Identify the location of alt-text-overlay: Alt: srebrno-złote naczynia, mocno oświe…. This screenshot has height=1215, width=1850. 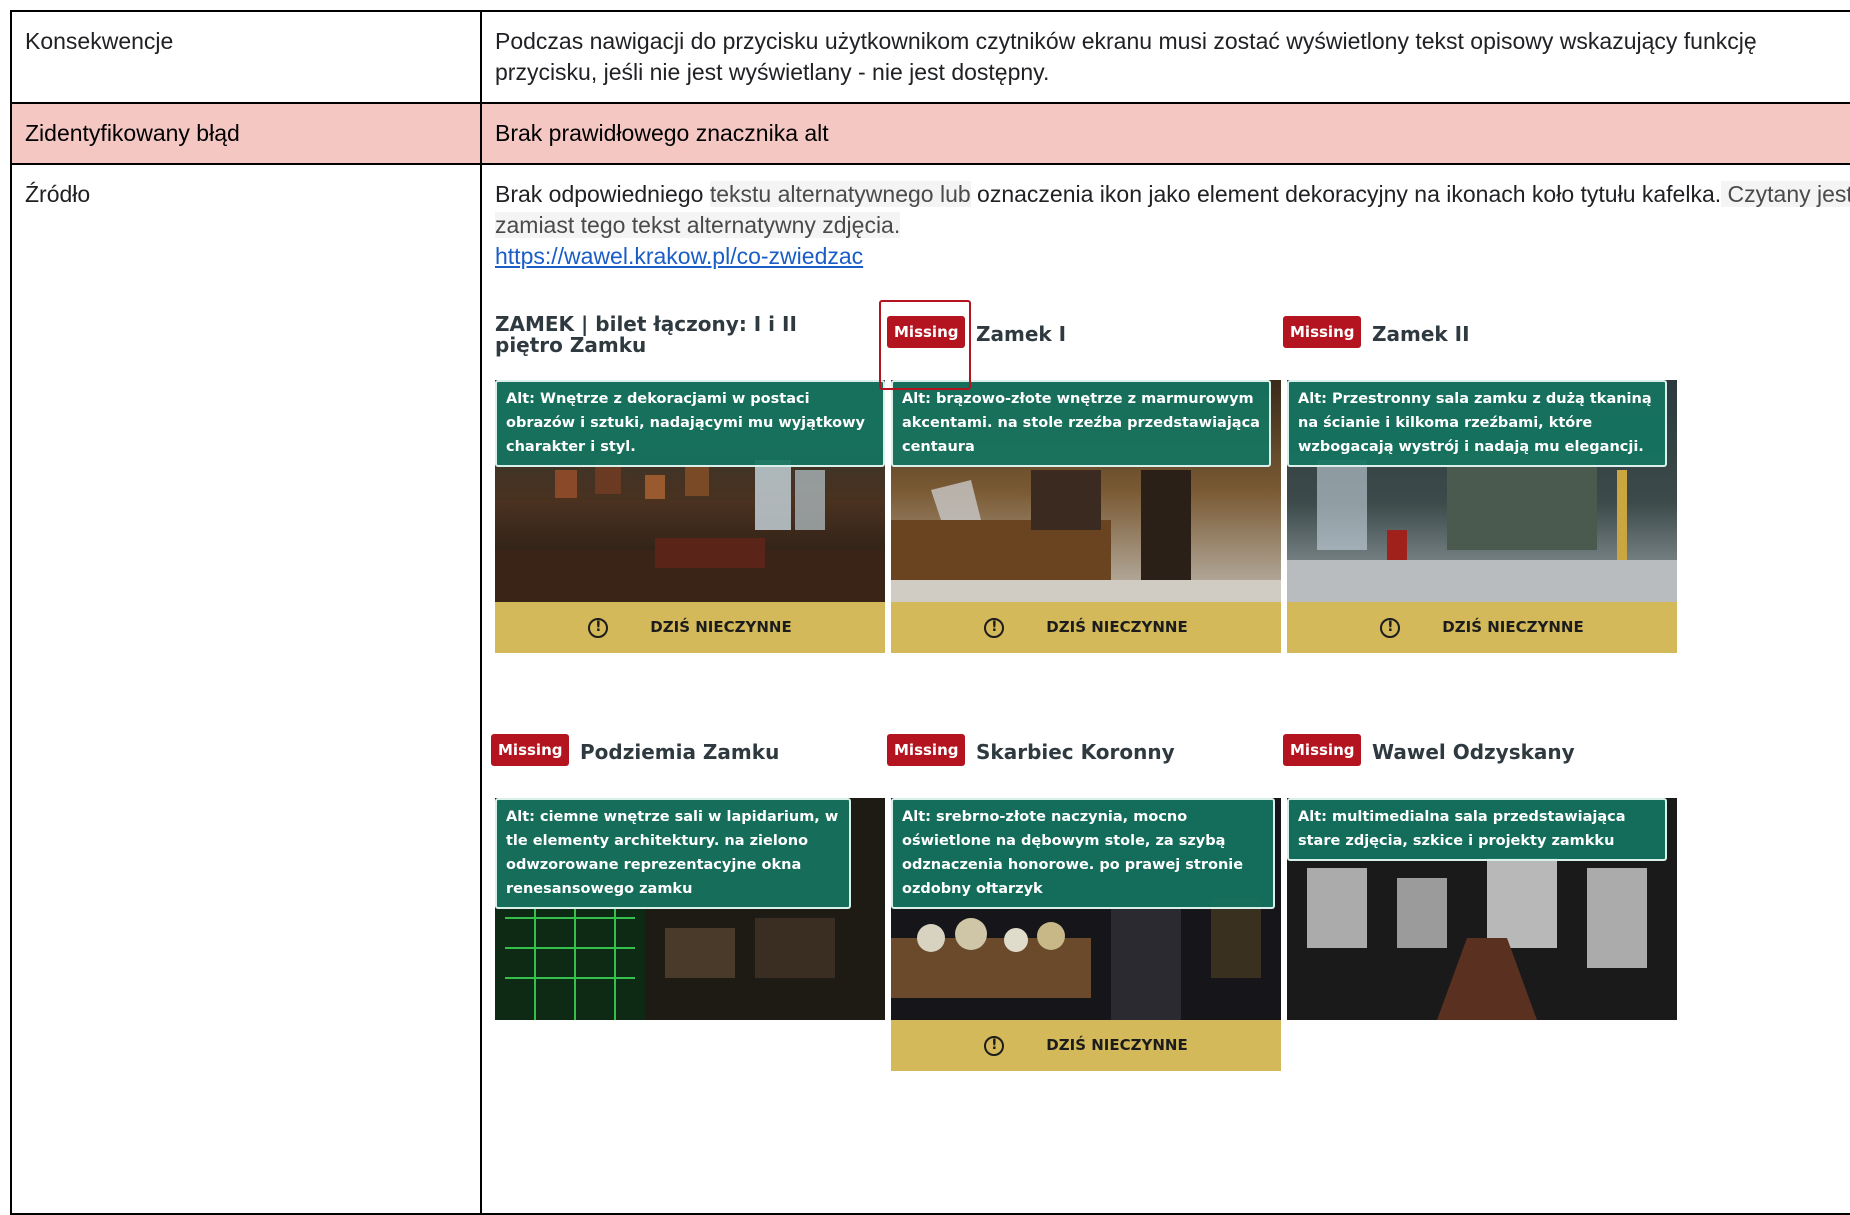
(1083, 853).